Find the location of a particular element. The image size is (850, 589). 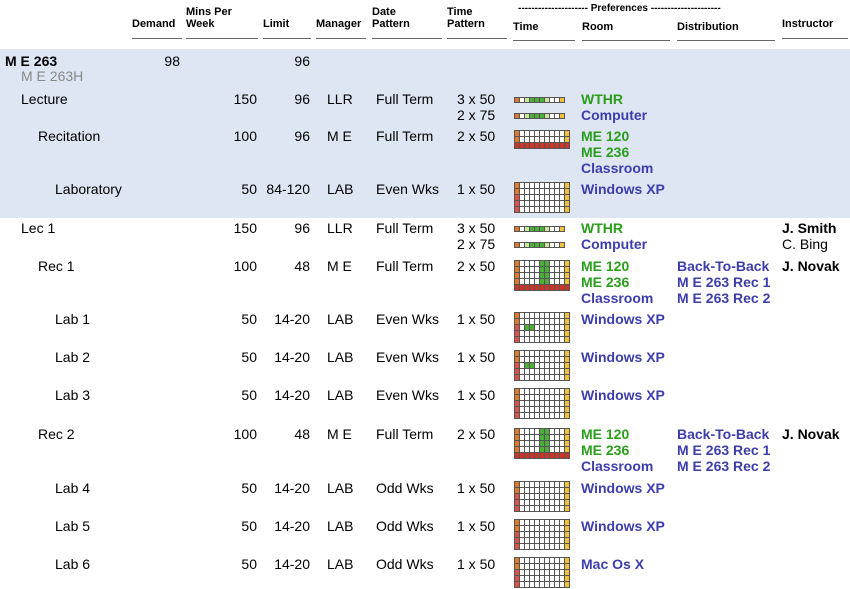

section-name: Lab 2 is located at coordinates (72, 357).